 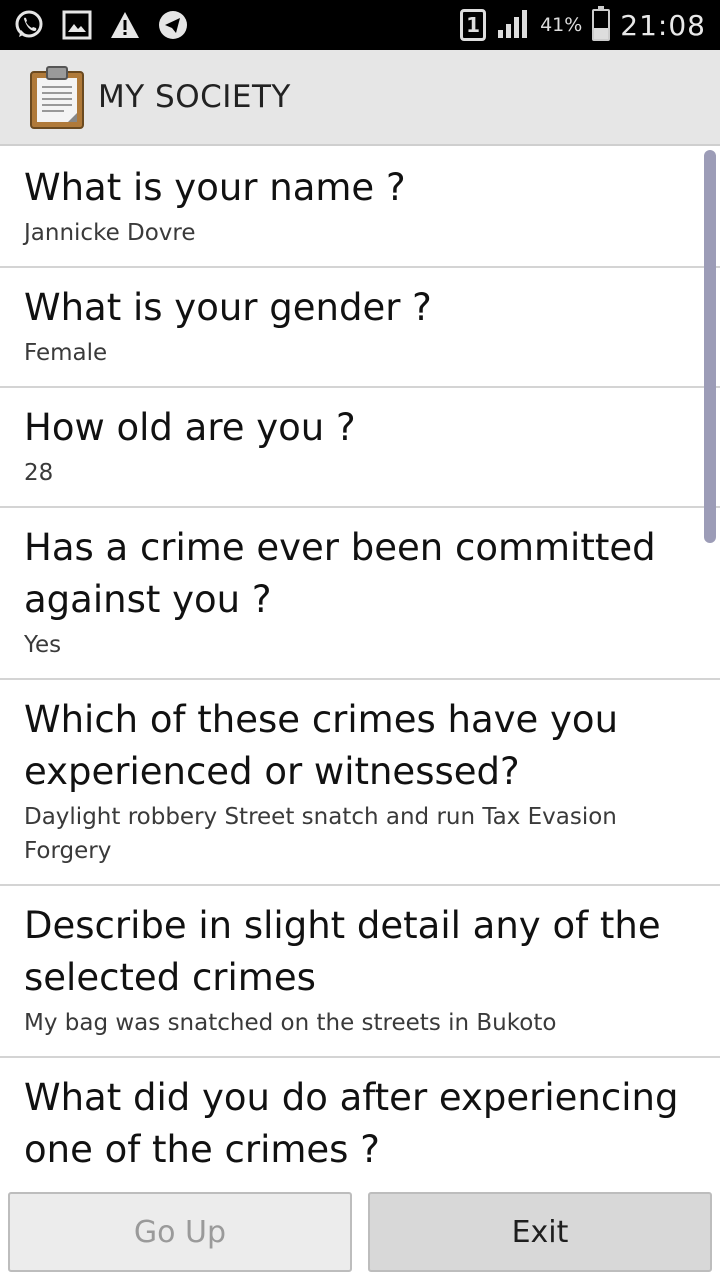 What do you see at coordinates (710, 346) in the screenshot?
I see `scrollbar` at bounding box center [710, 346].